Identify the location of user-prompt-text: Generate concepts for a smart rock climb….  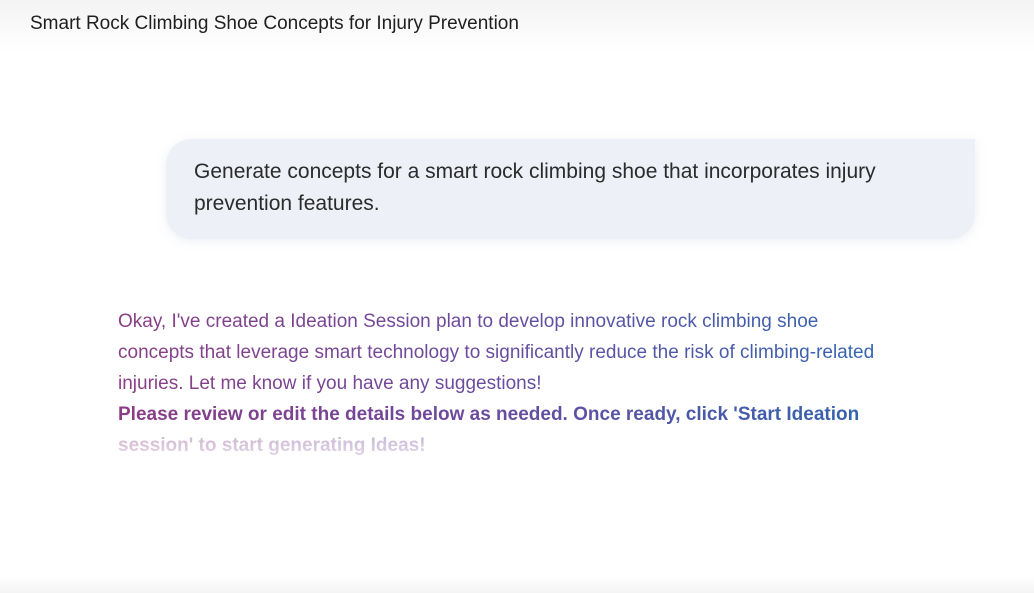
(535, 187).